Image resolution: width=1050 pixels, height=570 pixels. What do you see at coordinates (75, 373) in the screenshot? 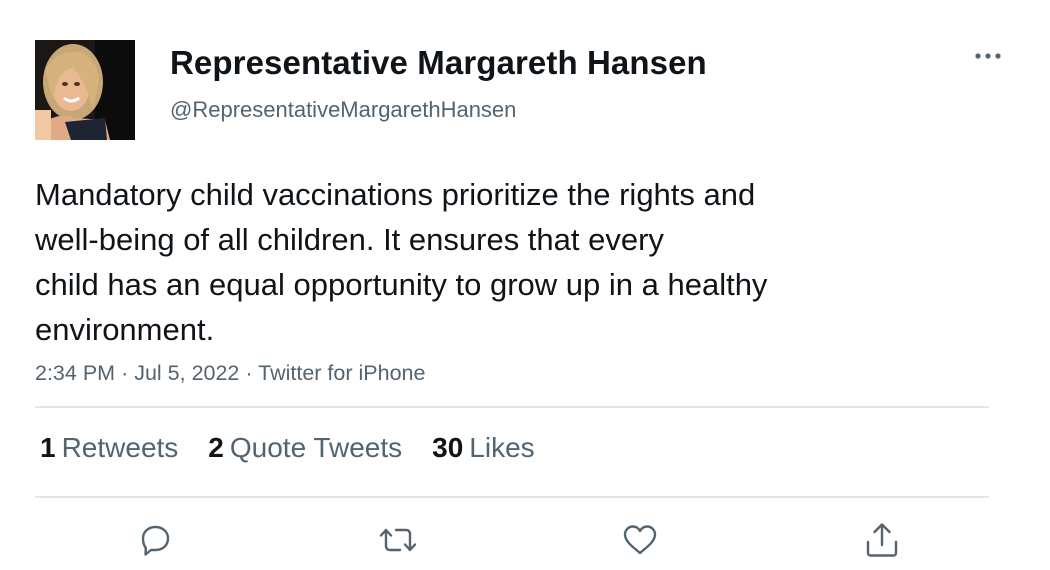
I see `tweet-time: 2:34 PM` at bounding box center [75, 373].